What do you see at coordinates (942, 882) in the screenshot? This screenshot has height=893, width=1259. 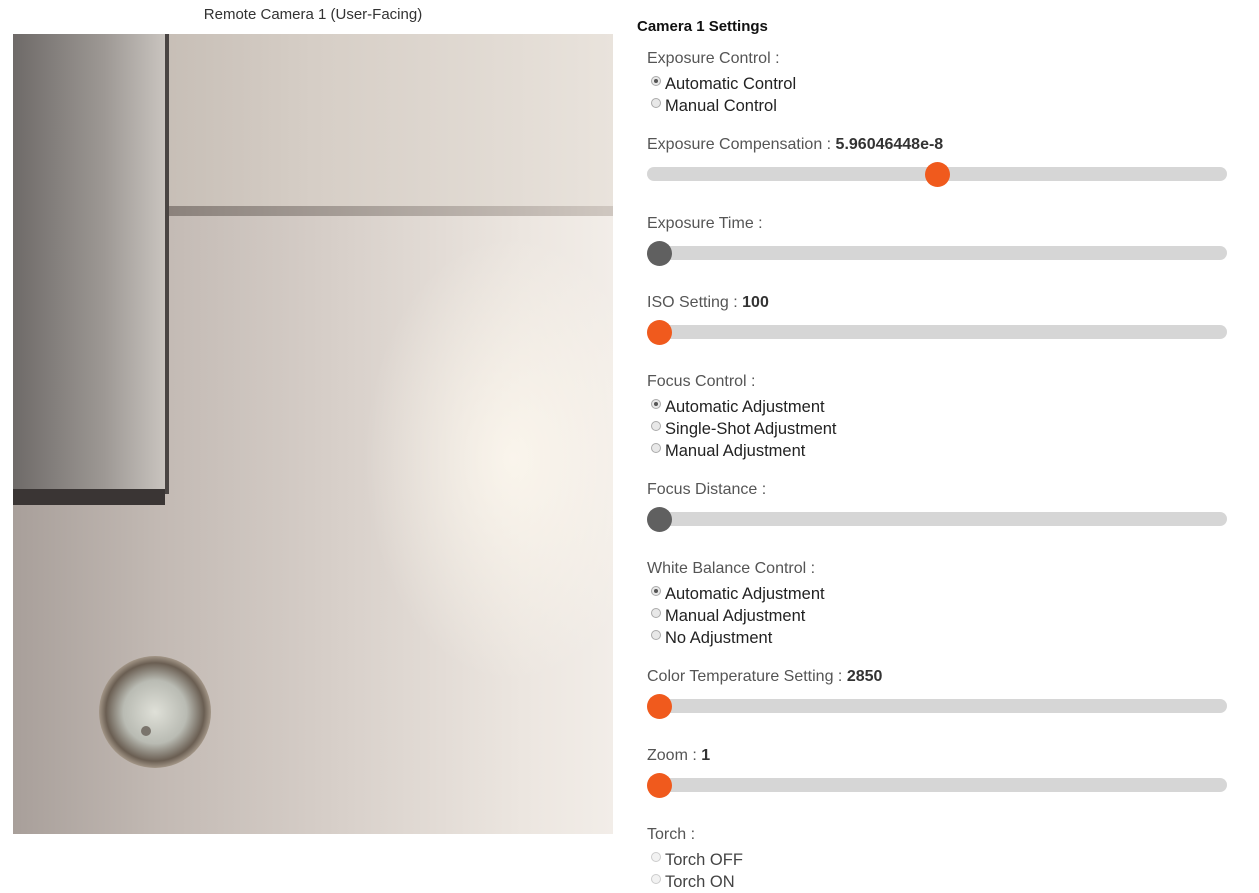 I see `torch-on-option: Torch ON` at bounding box center [942, 882].